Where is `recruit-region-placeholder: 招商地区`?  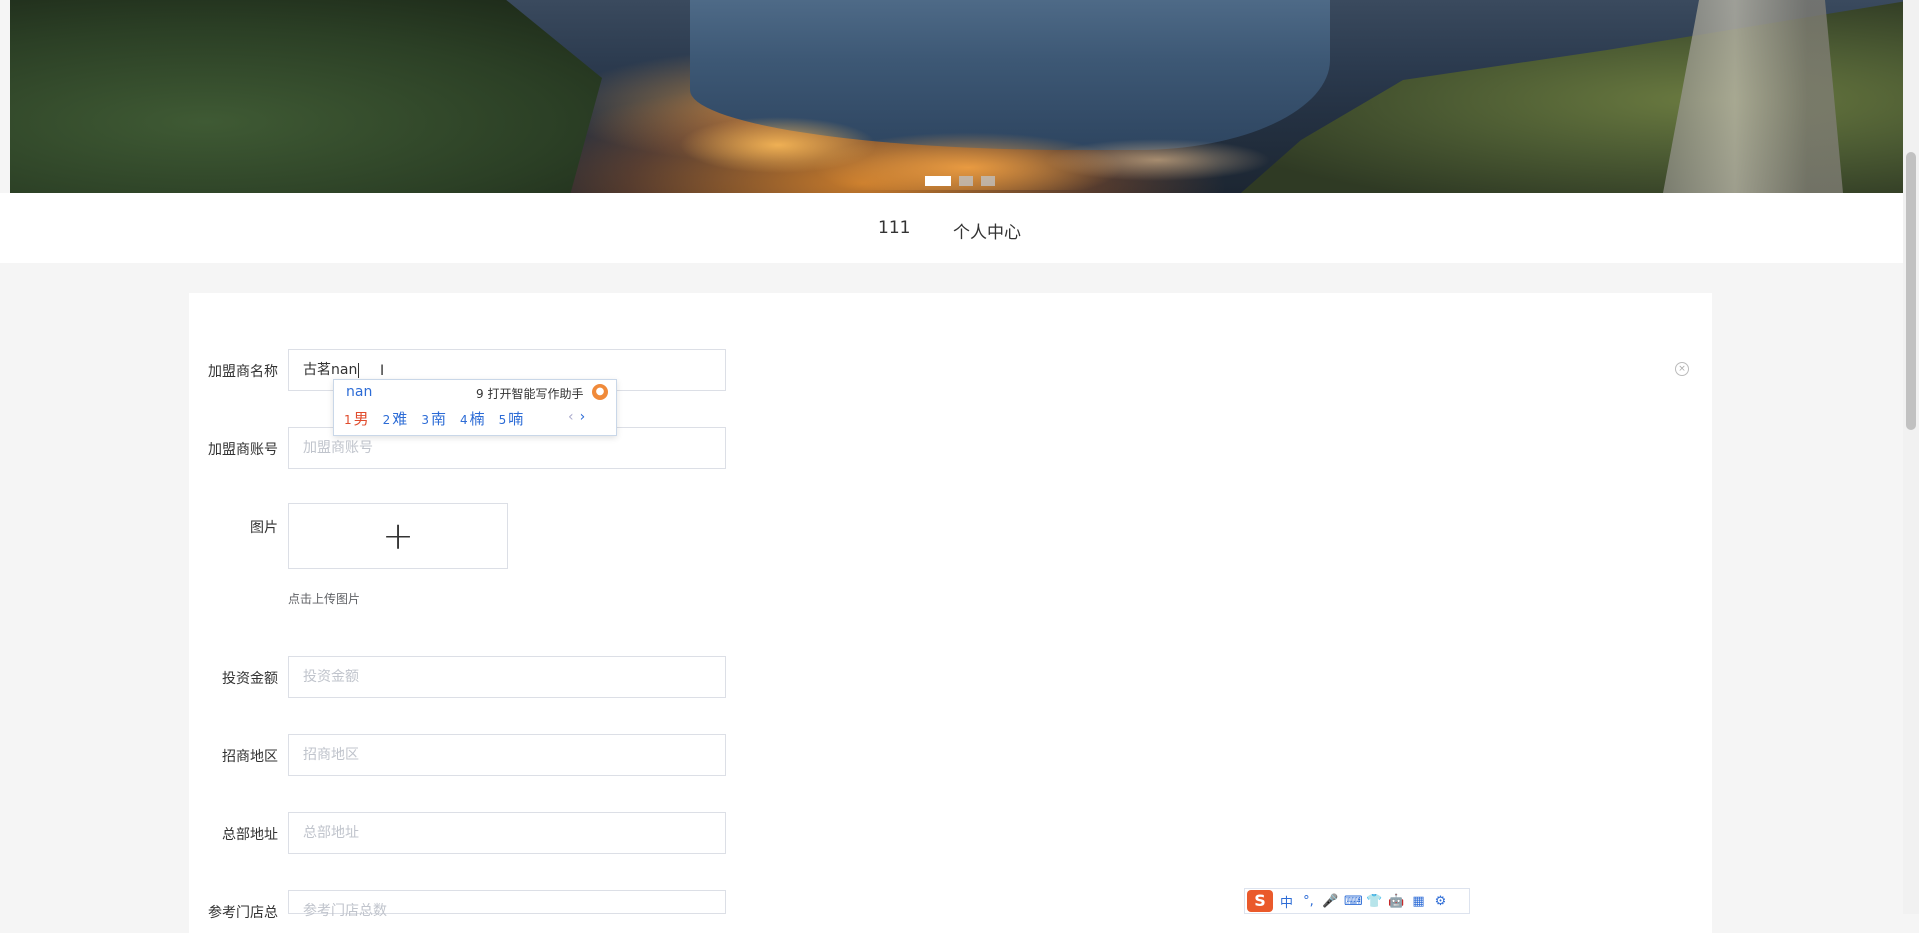
recruit-region-placeholder: 招商地区 is located at coordinates (331, 755).